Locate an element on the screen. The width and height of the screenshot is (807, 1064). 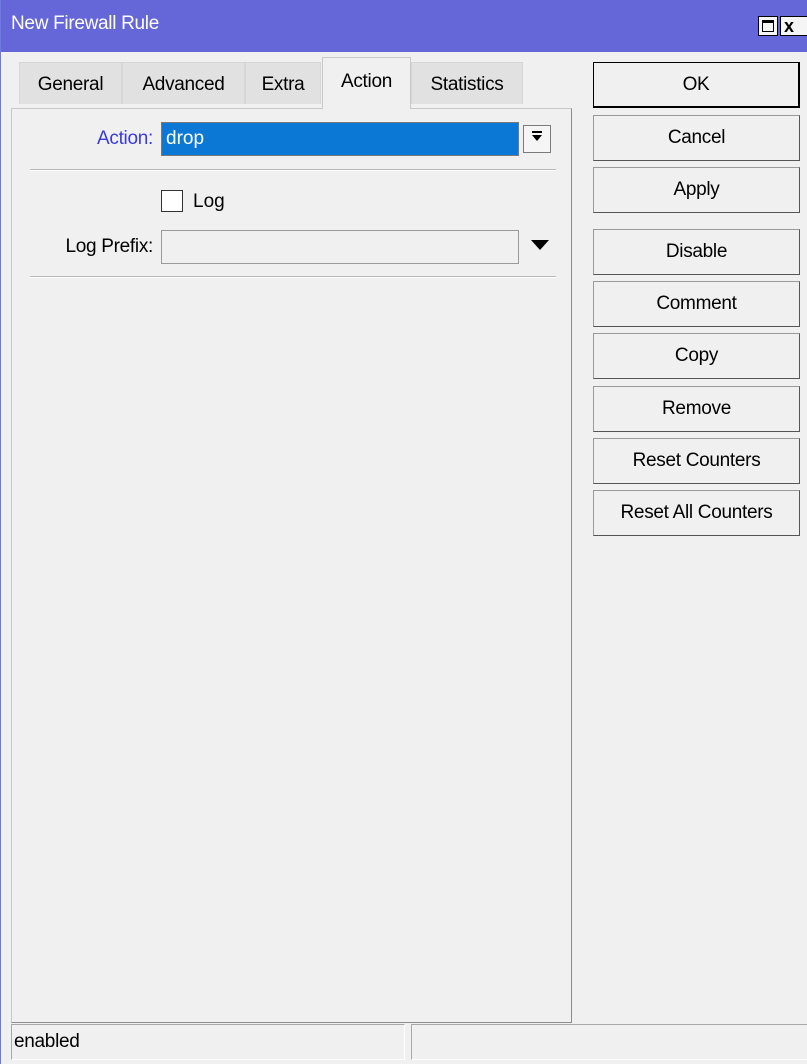
ok-button: OK is located at coordinates (696, 85).